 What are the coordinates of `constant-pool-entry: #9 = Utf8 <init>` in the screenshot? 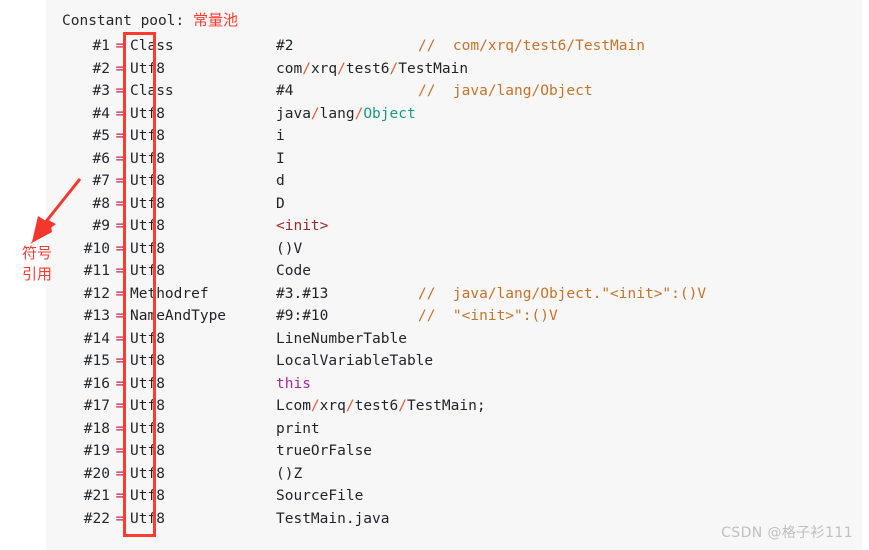 It's located at (462, 226).